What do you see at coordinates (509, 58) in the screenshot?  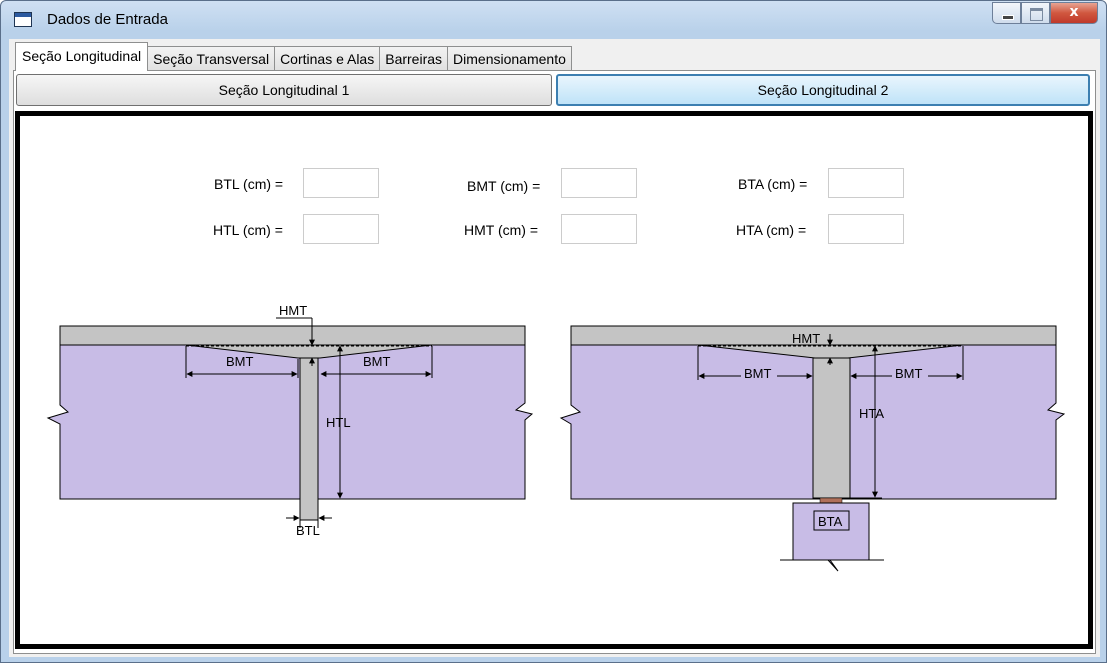 I see `tab-dimensionamento: Dimensionamento` at bounding box center [509, 58].